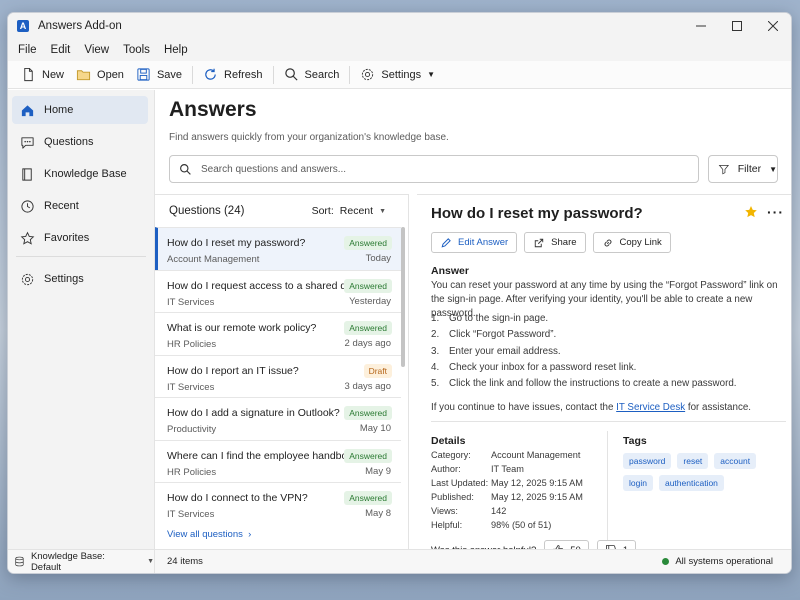  I want to click on question-date: May 10, so click(375, 428).